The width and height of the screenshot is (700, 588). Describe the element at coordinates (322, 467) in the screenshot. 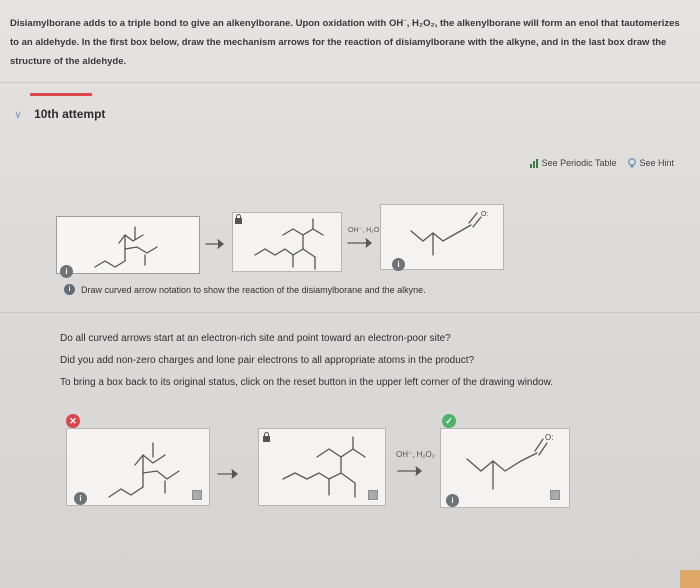

I see `intermediate-answer-box` at that location.